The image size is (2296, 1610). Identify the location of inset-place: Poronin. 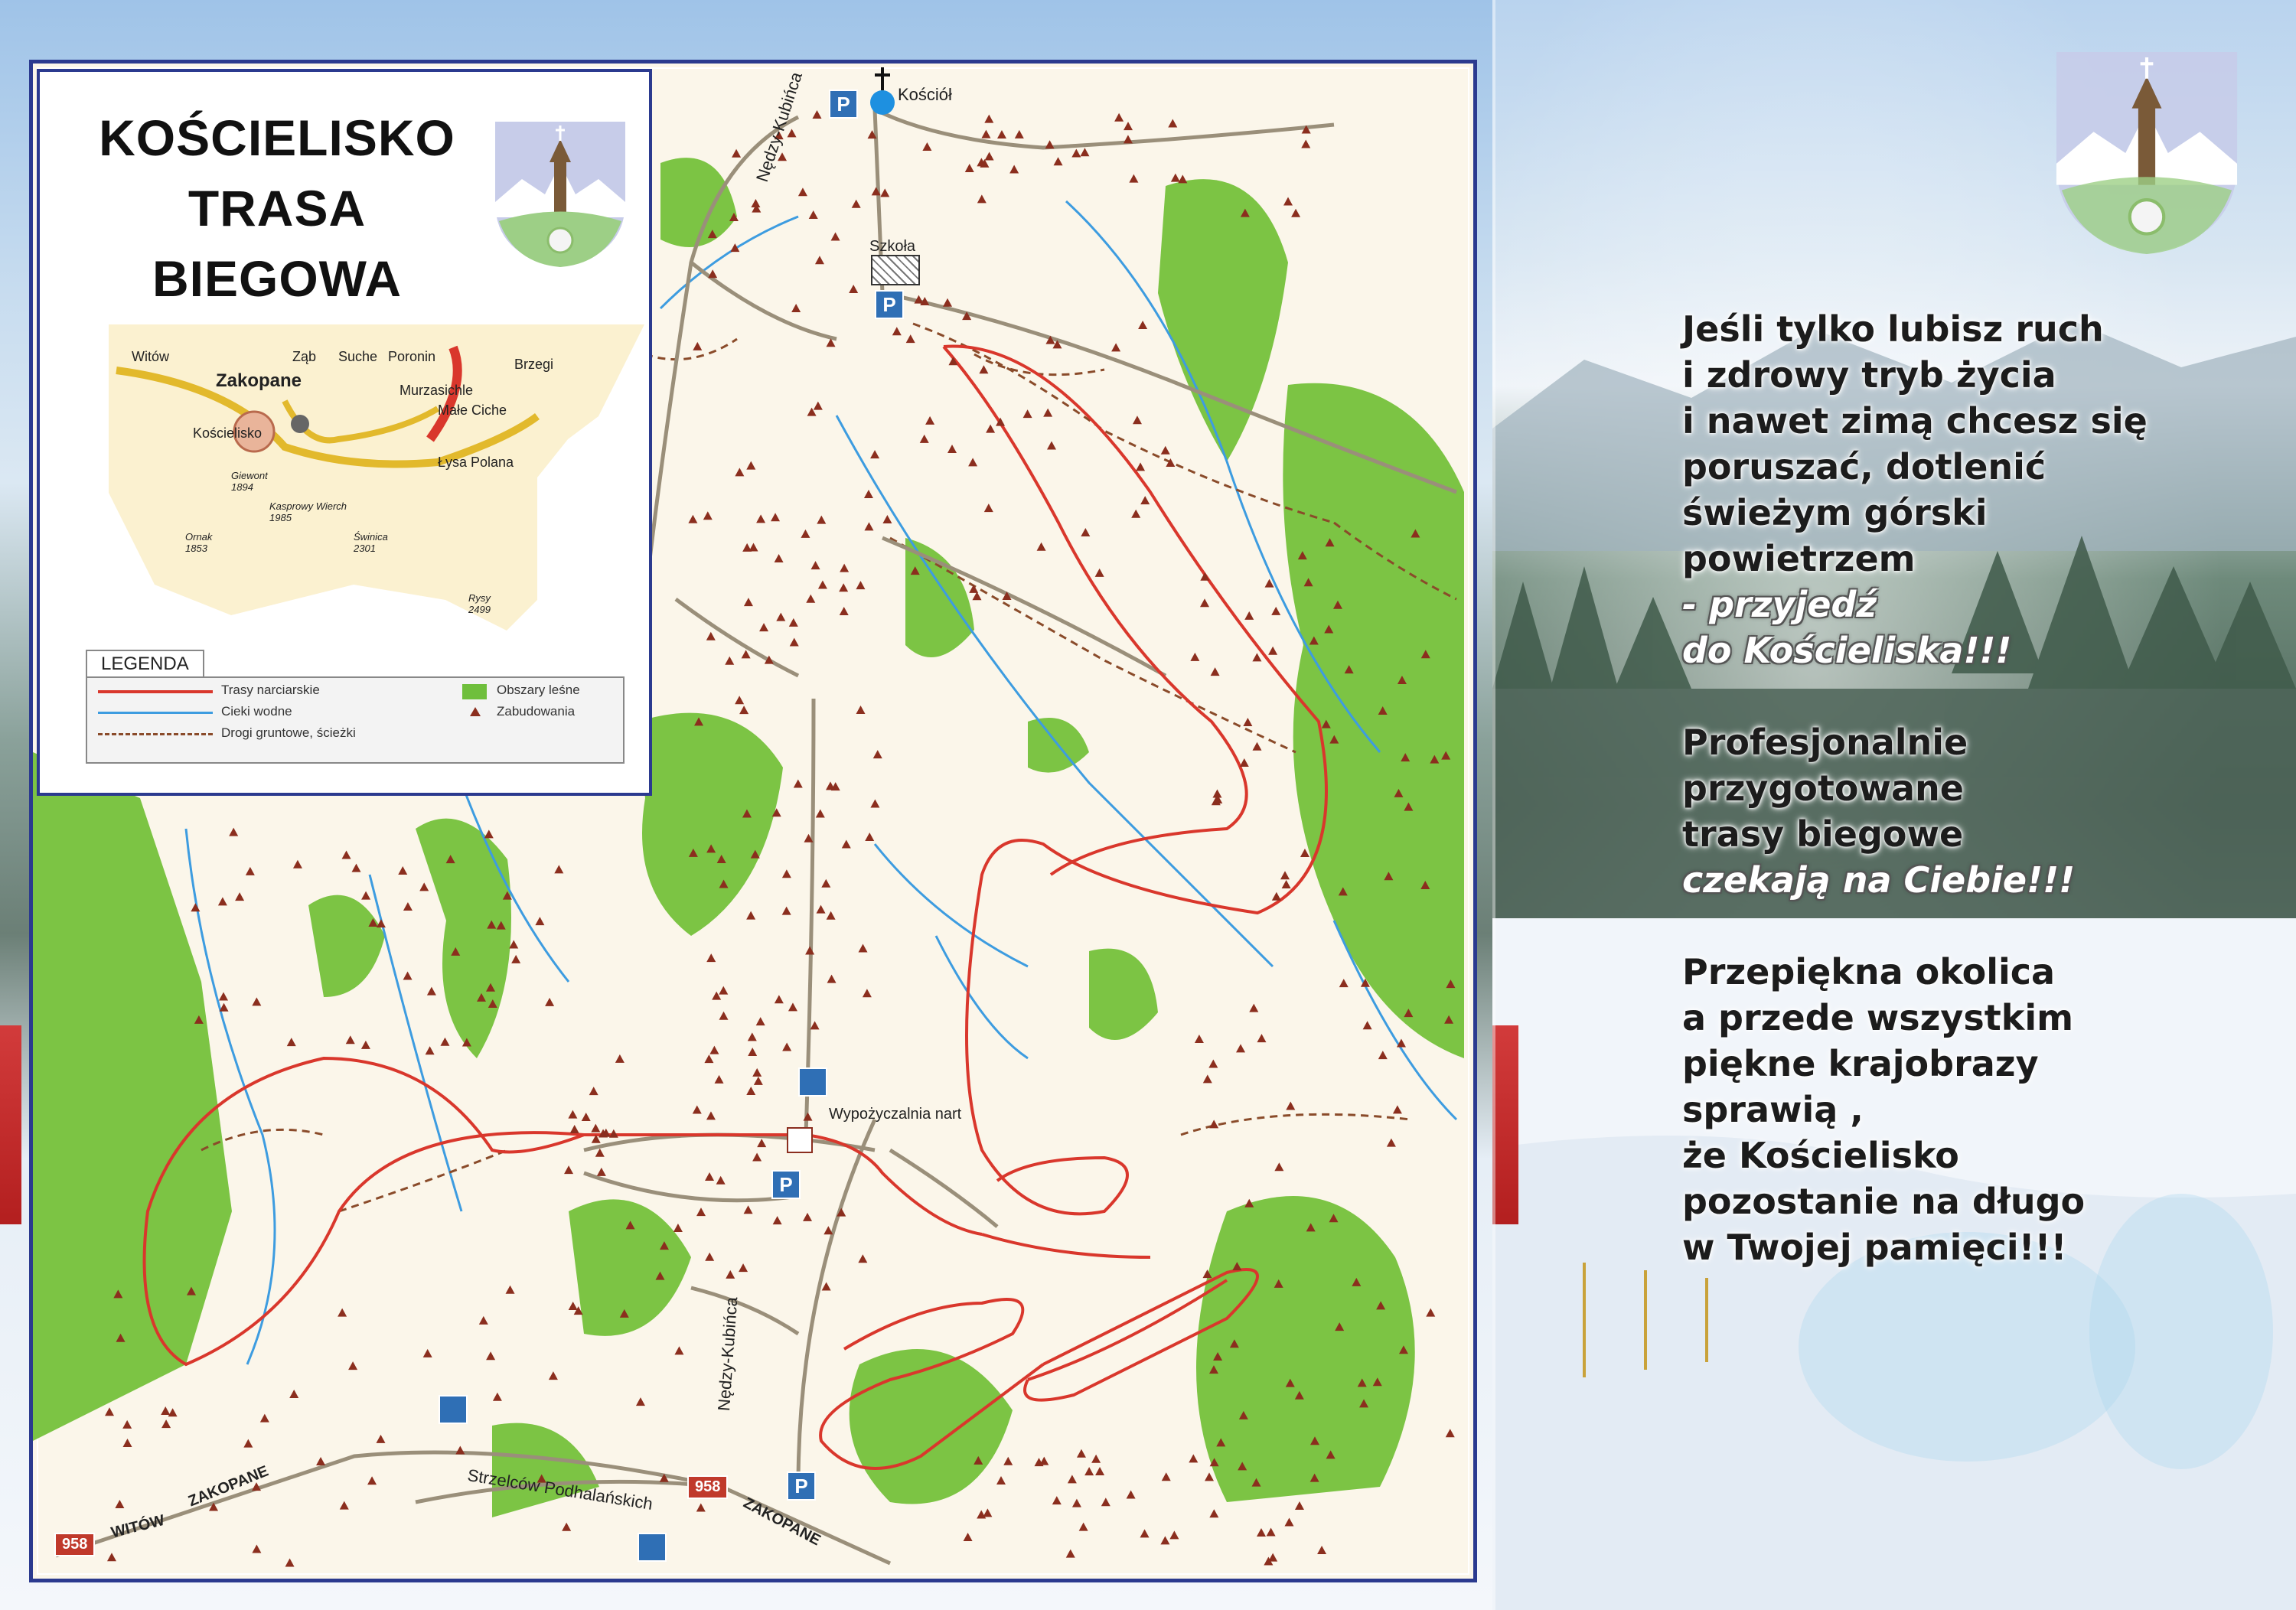
(412, 356).